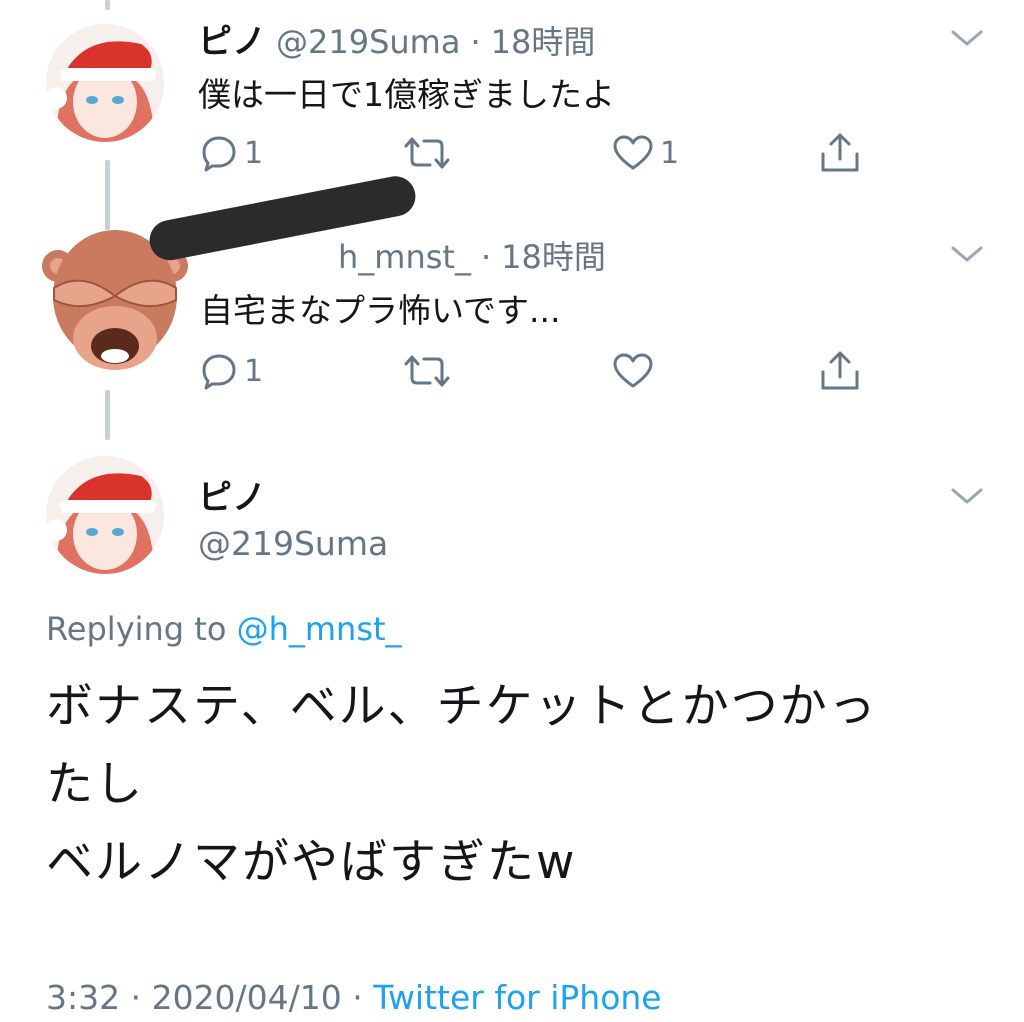  I want to click on replying-handle-link: @h_mnst_, so click(319, 629).